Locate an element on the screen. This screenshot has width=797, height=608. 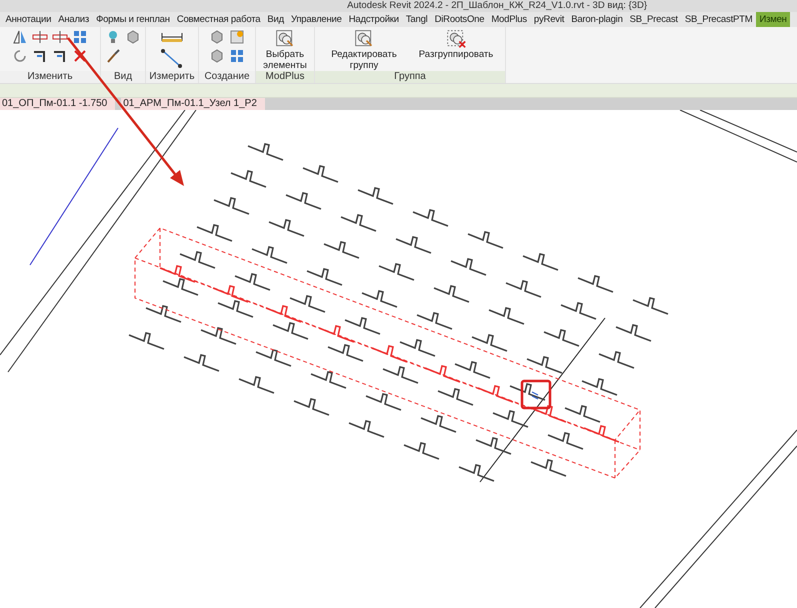
panel-label: Группа is located at coordinates (410, 76).